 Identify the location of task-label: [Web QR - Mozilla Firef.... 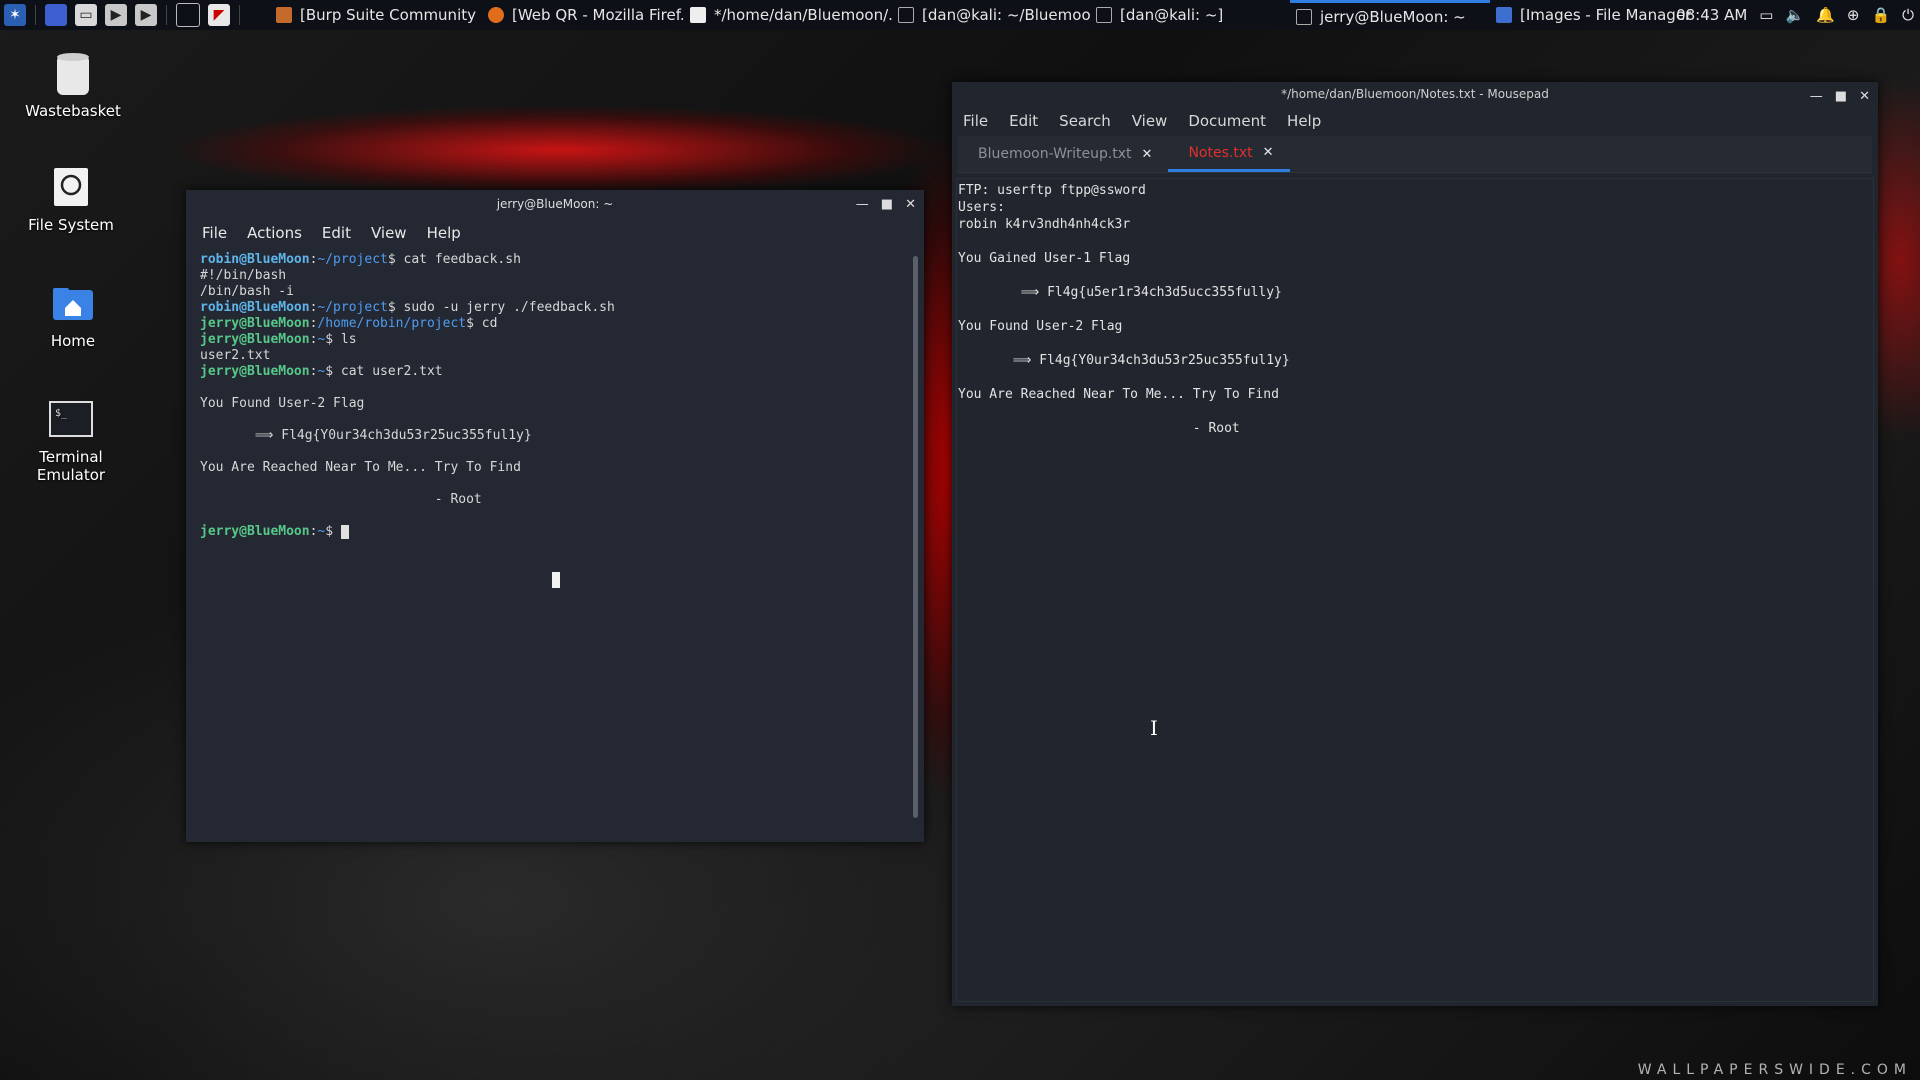
(598, 15).